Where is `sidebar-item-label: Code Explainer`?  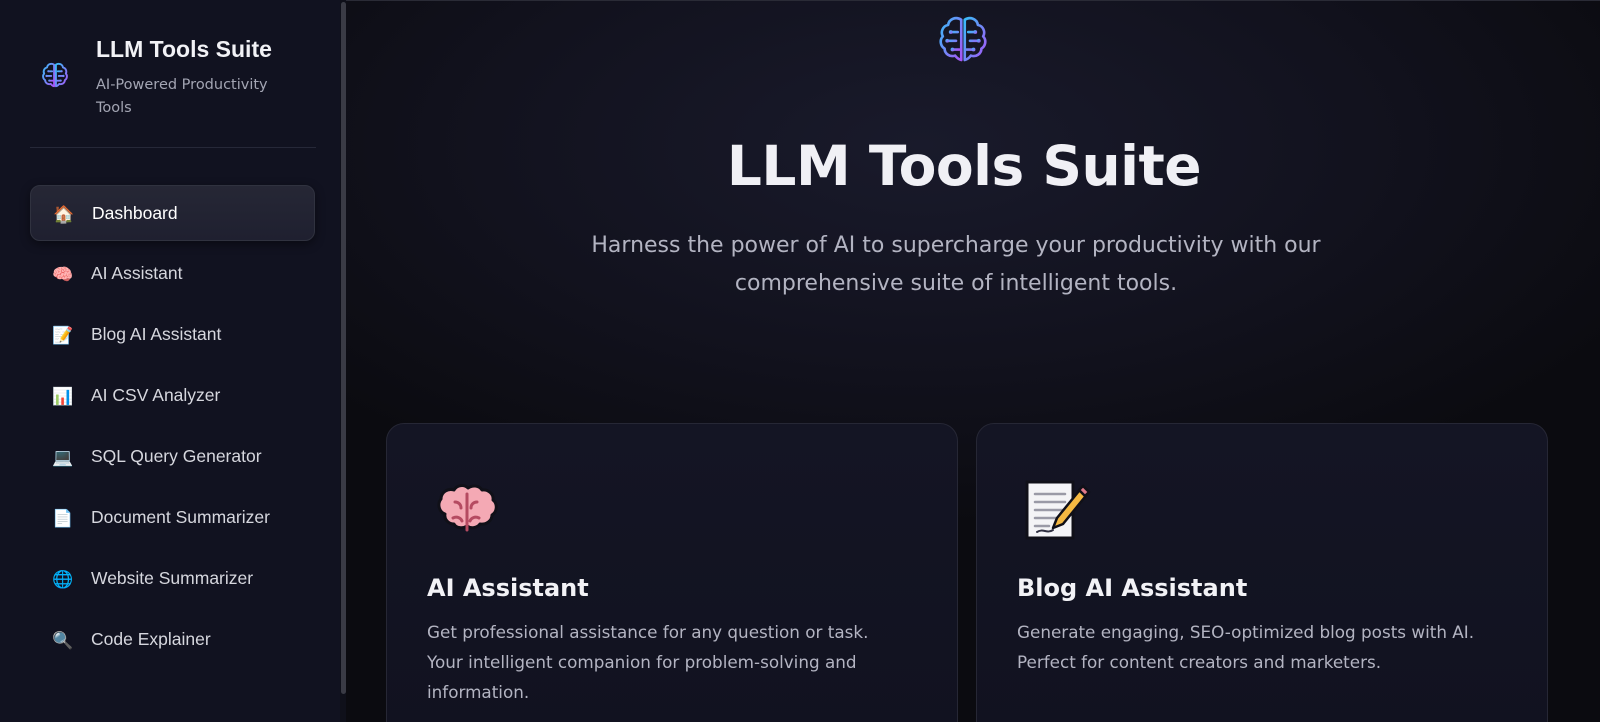
sidebar-item-label: Code Explainer is located at coordinates (151, 639).